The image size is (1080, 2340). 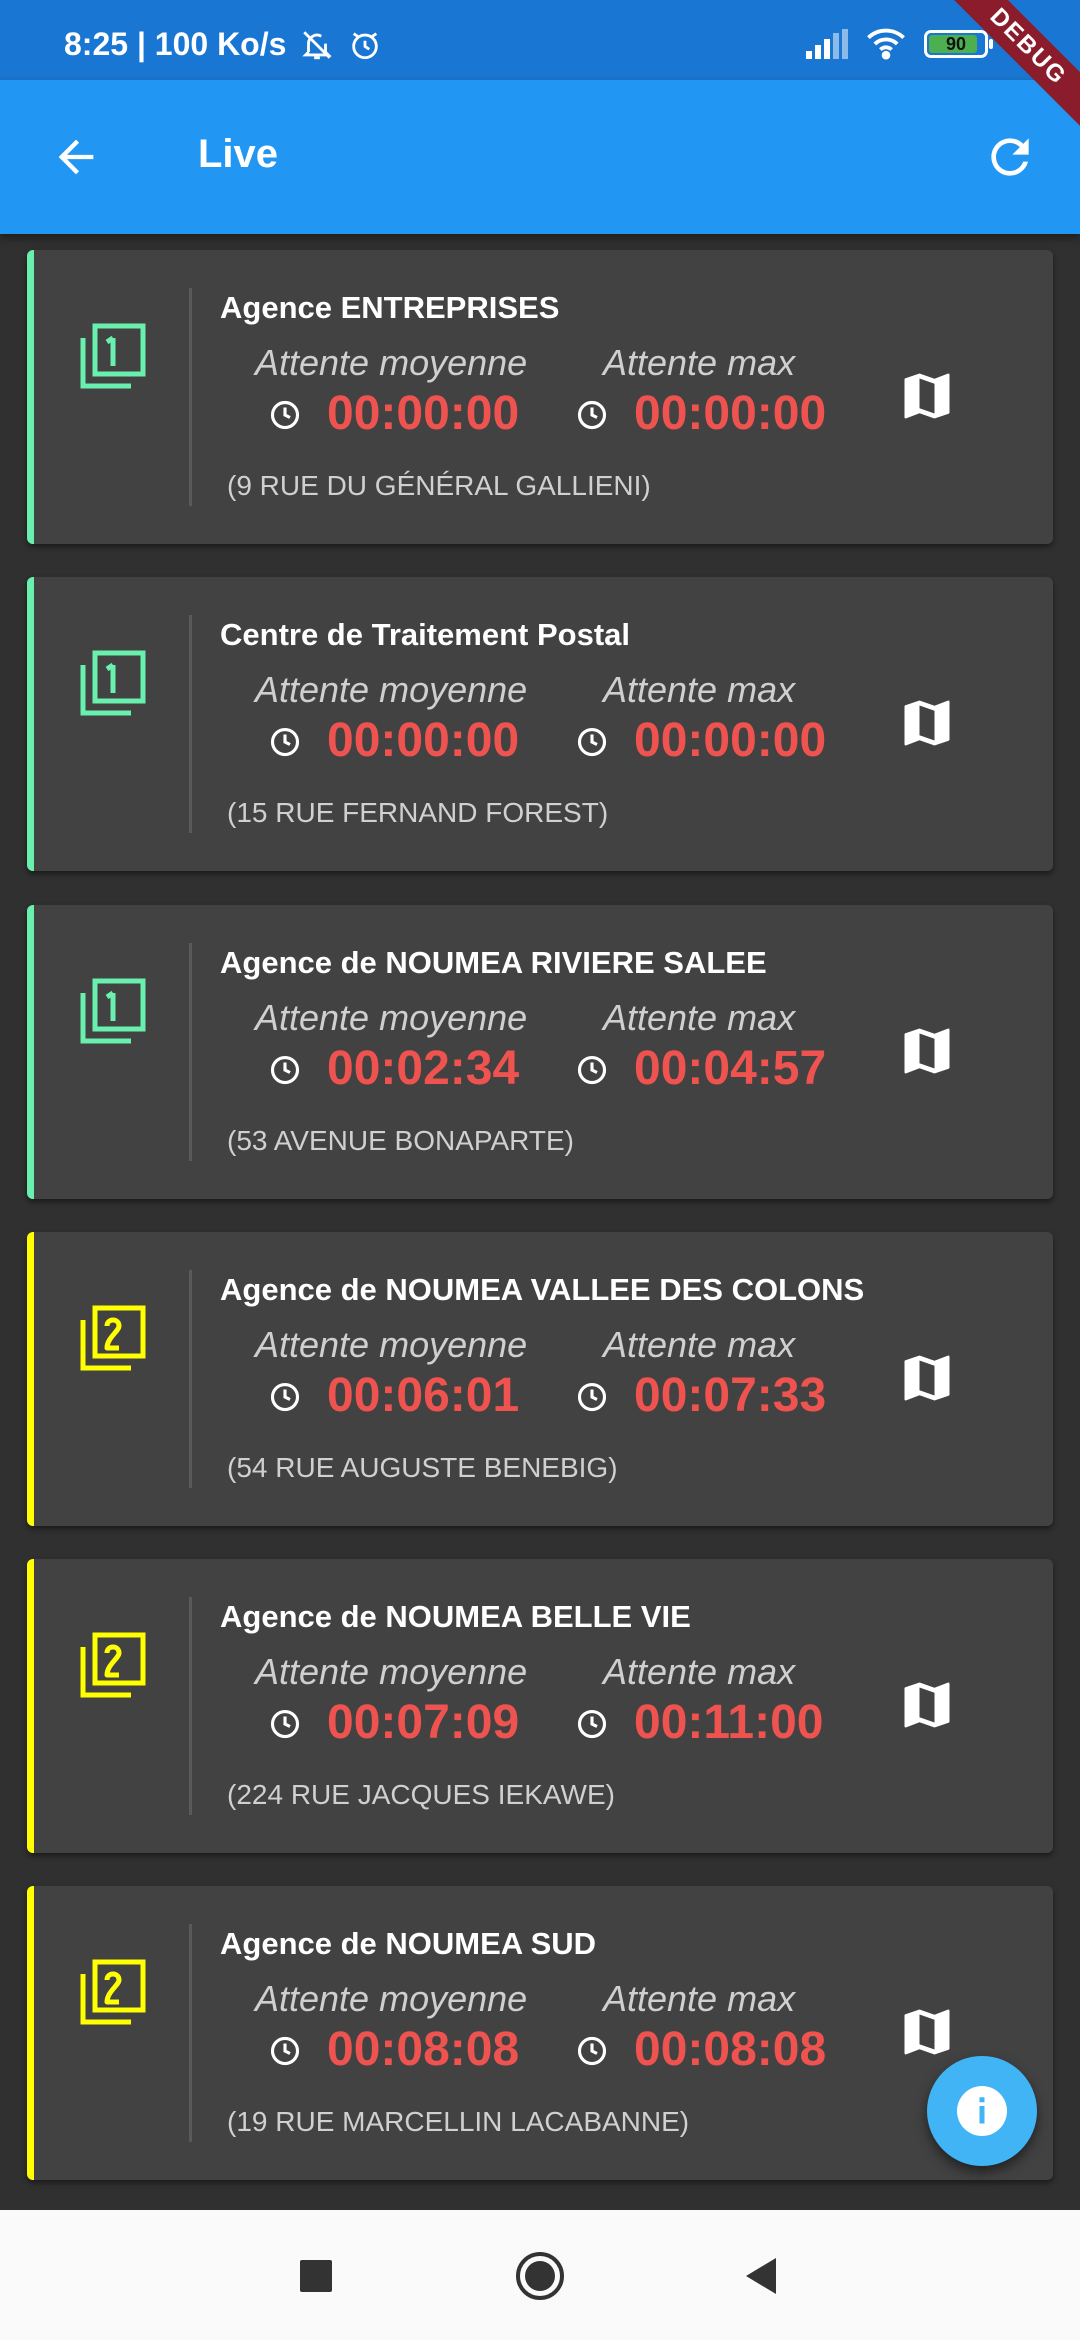 What do you see at coordinates (365, 45) in the screenshot?
I see `alarm-icon` at bounding box center [365, 45].